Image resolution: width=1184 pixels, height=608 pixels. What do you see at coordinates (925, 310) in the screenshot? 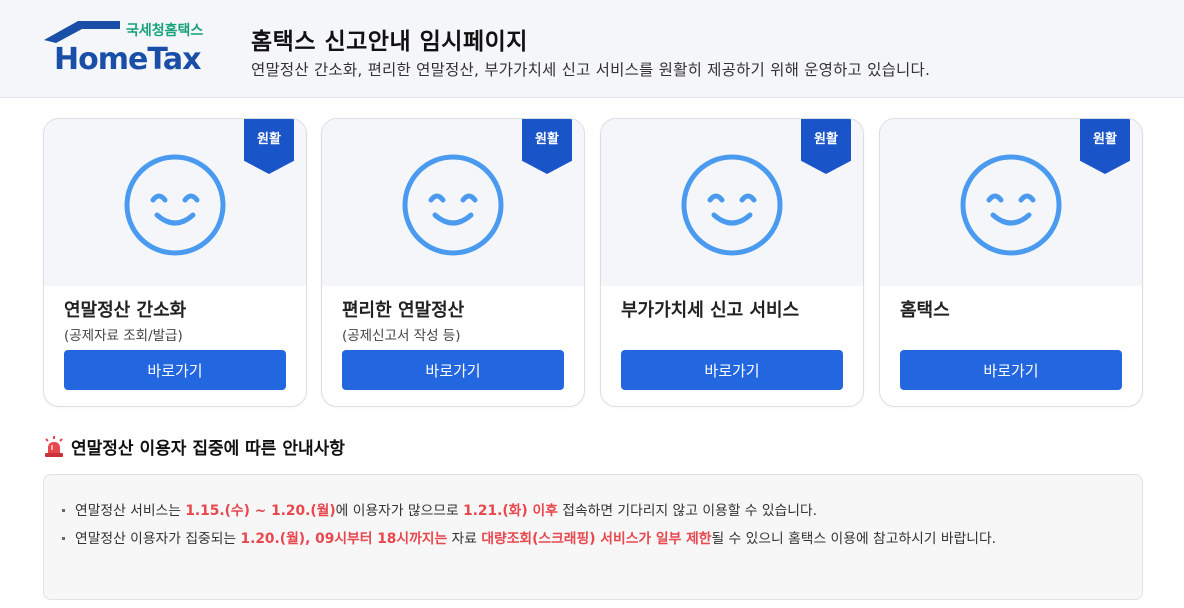
I see `card-title: 홈택스` at bounding box center [925, 310].